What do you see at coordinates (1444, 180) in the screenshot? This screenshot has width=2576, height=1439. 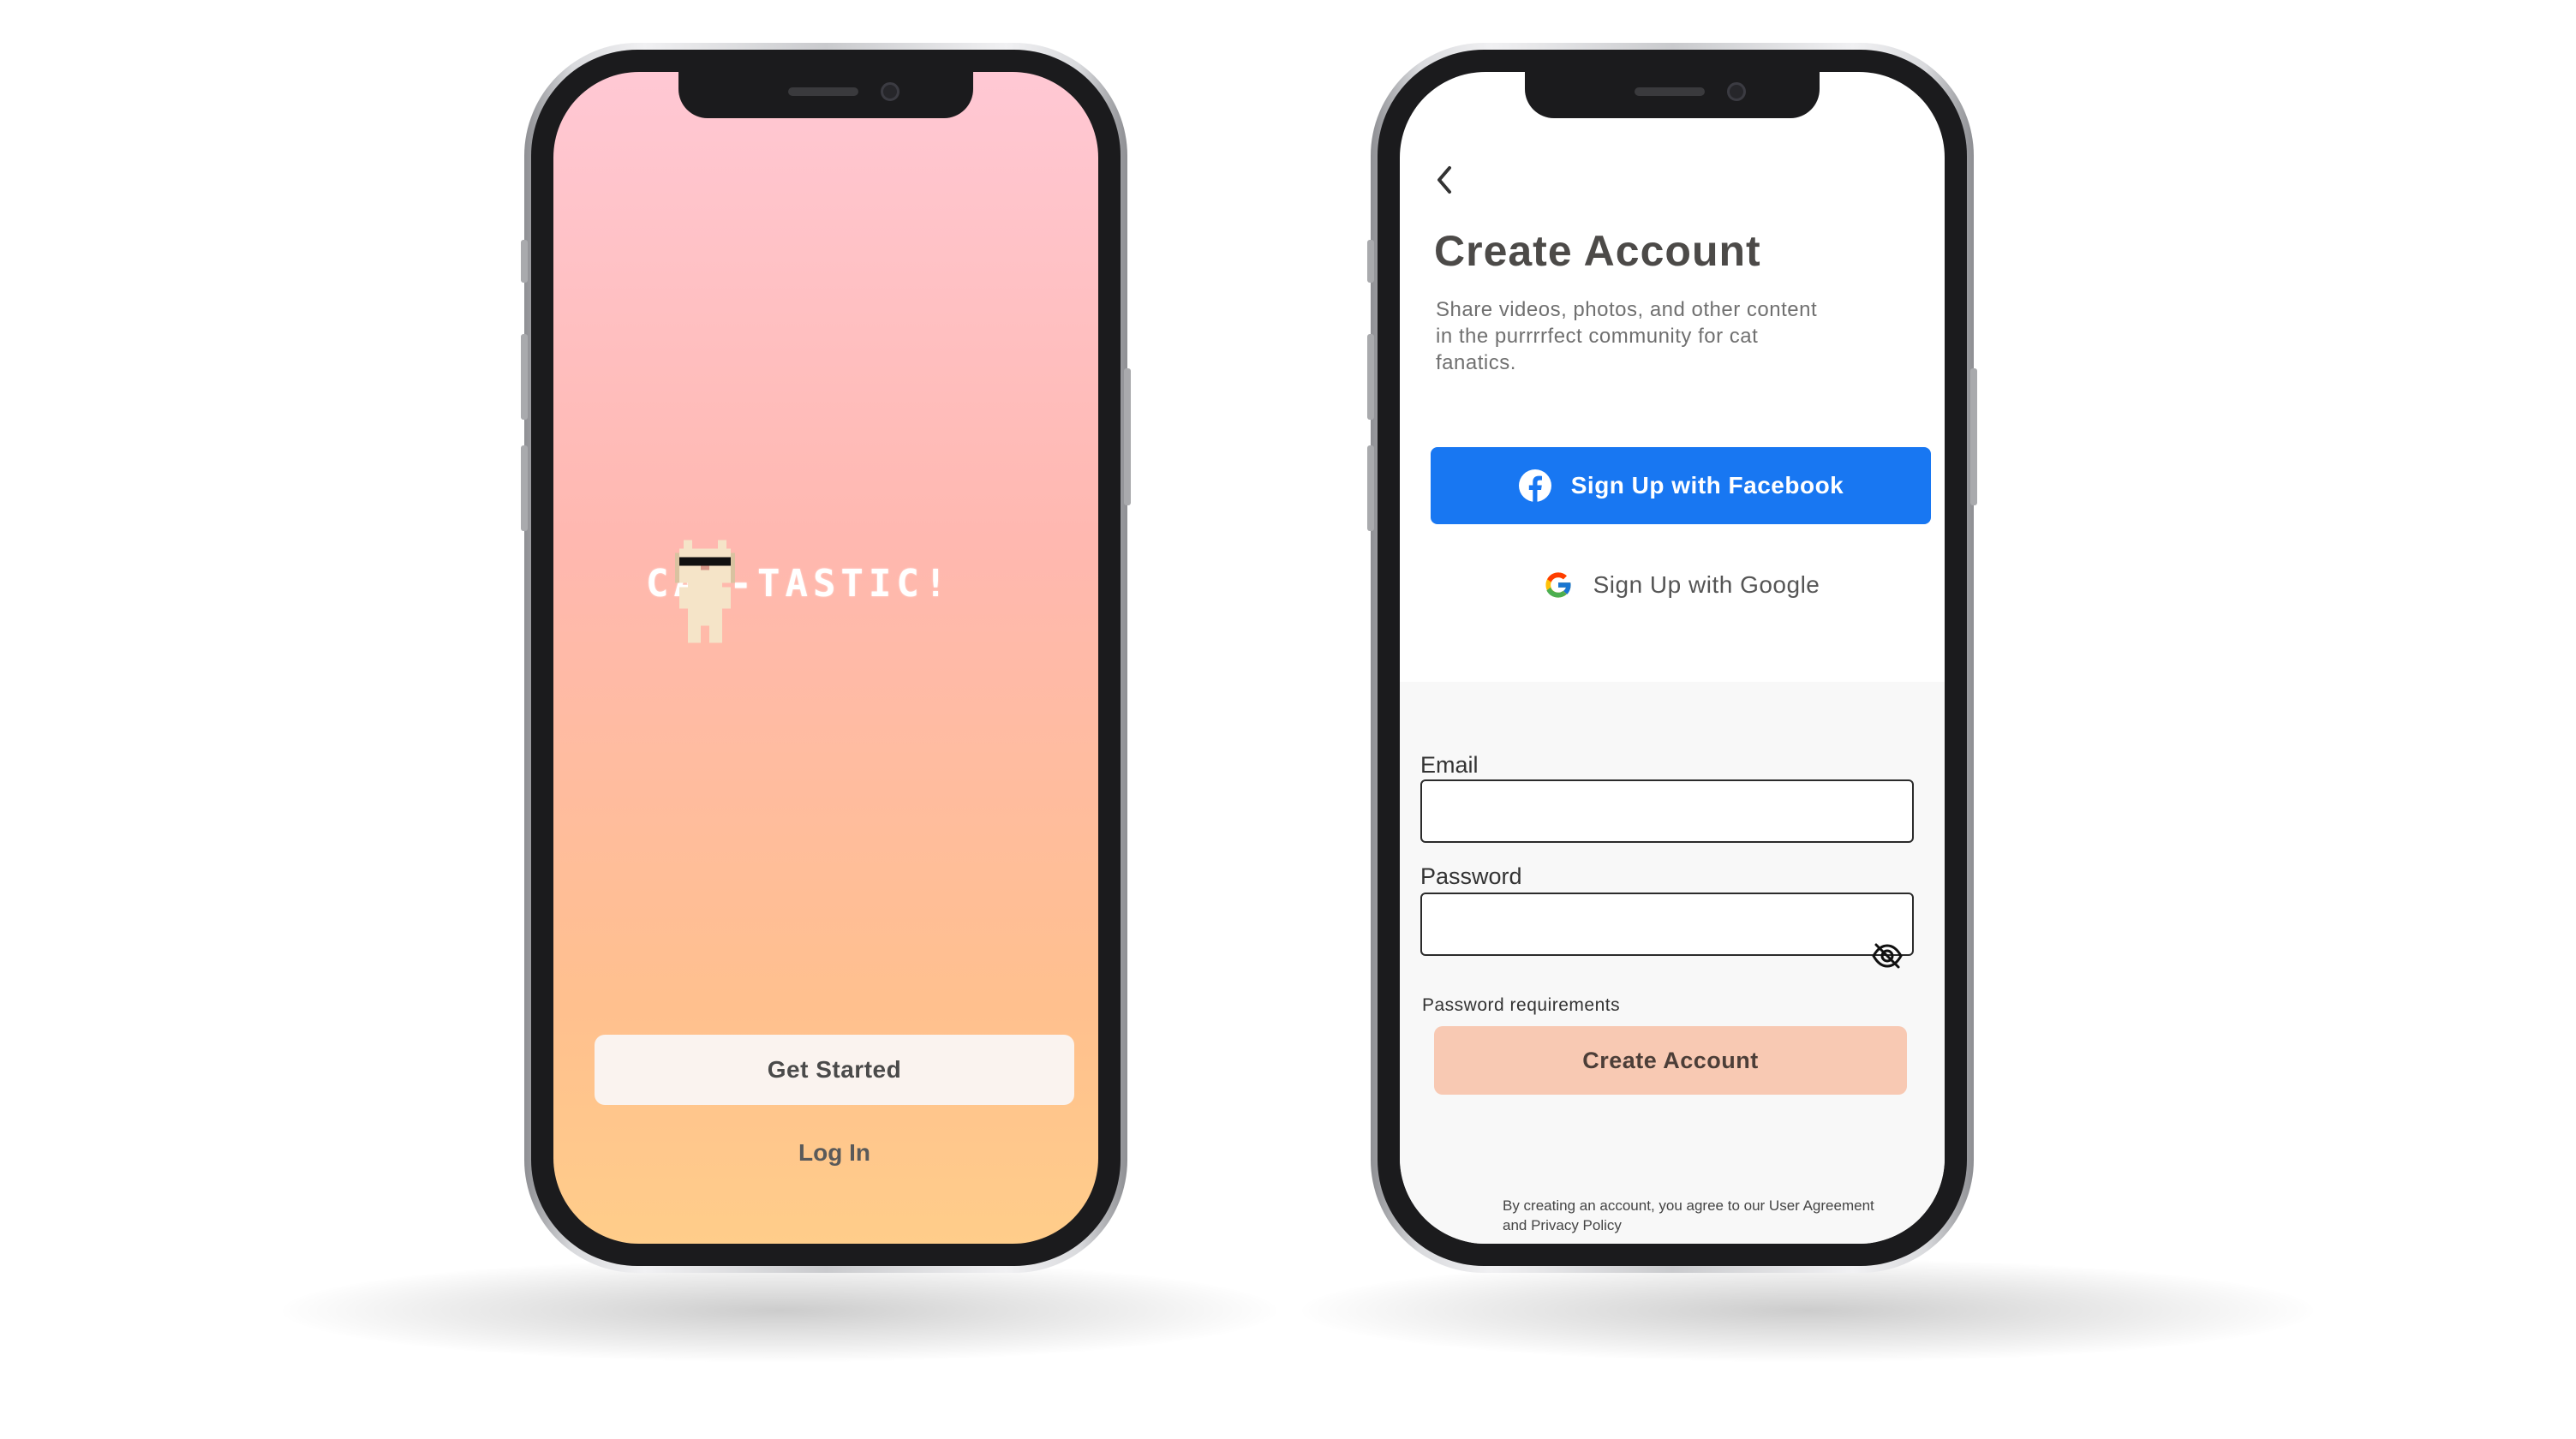 I see `back-chevron-icon` at bounding box center [1444, 180].